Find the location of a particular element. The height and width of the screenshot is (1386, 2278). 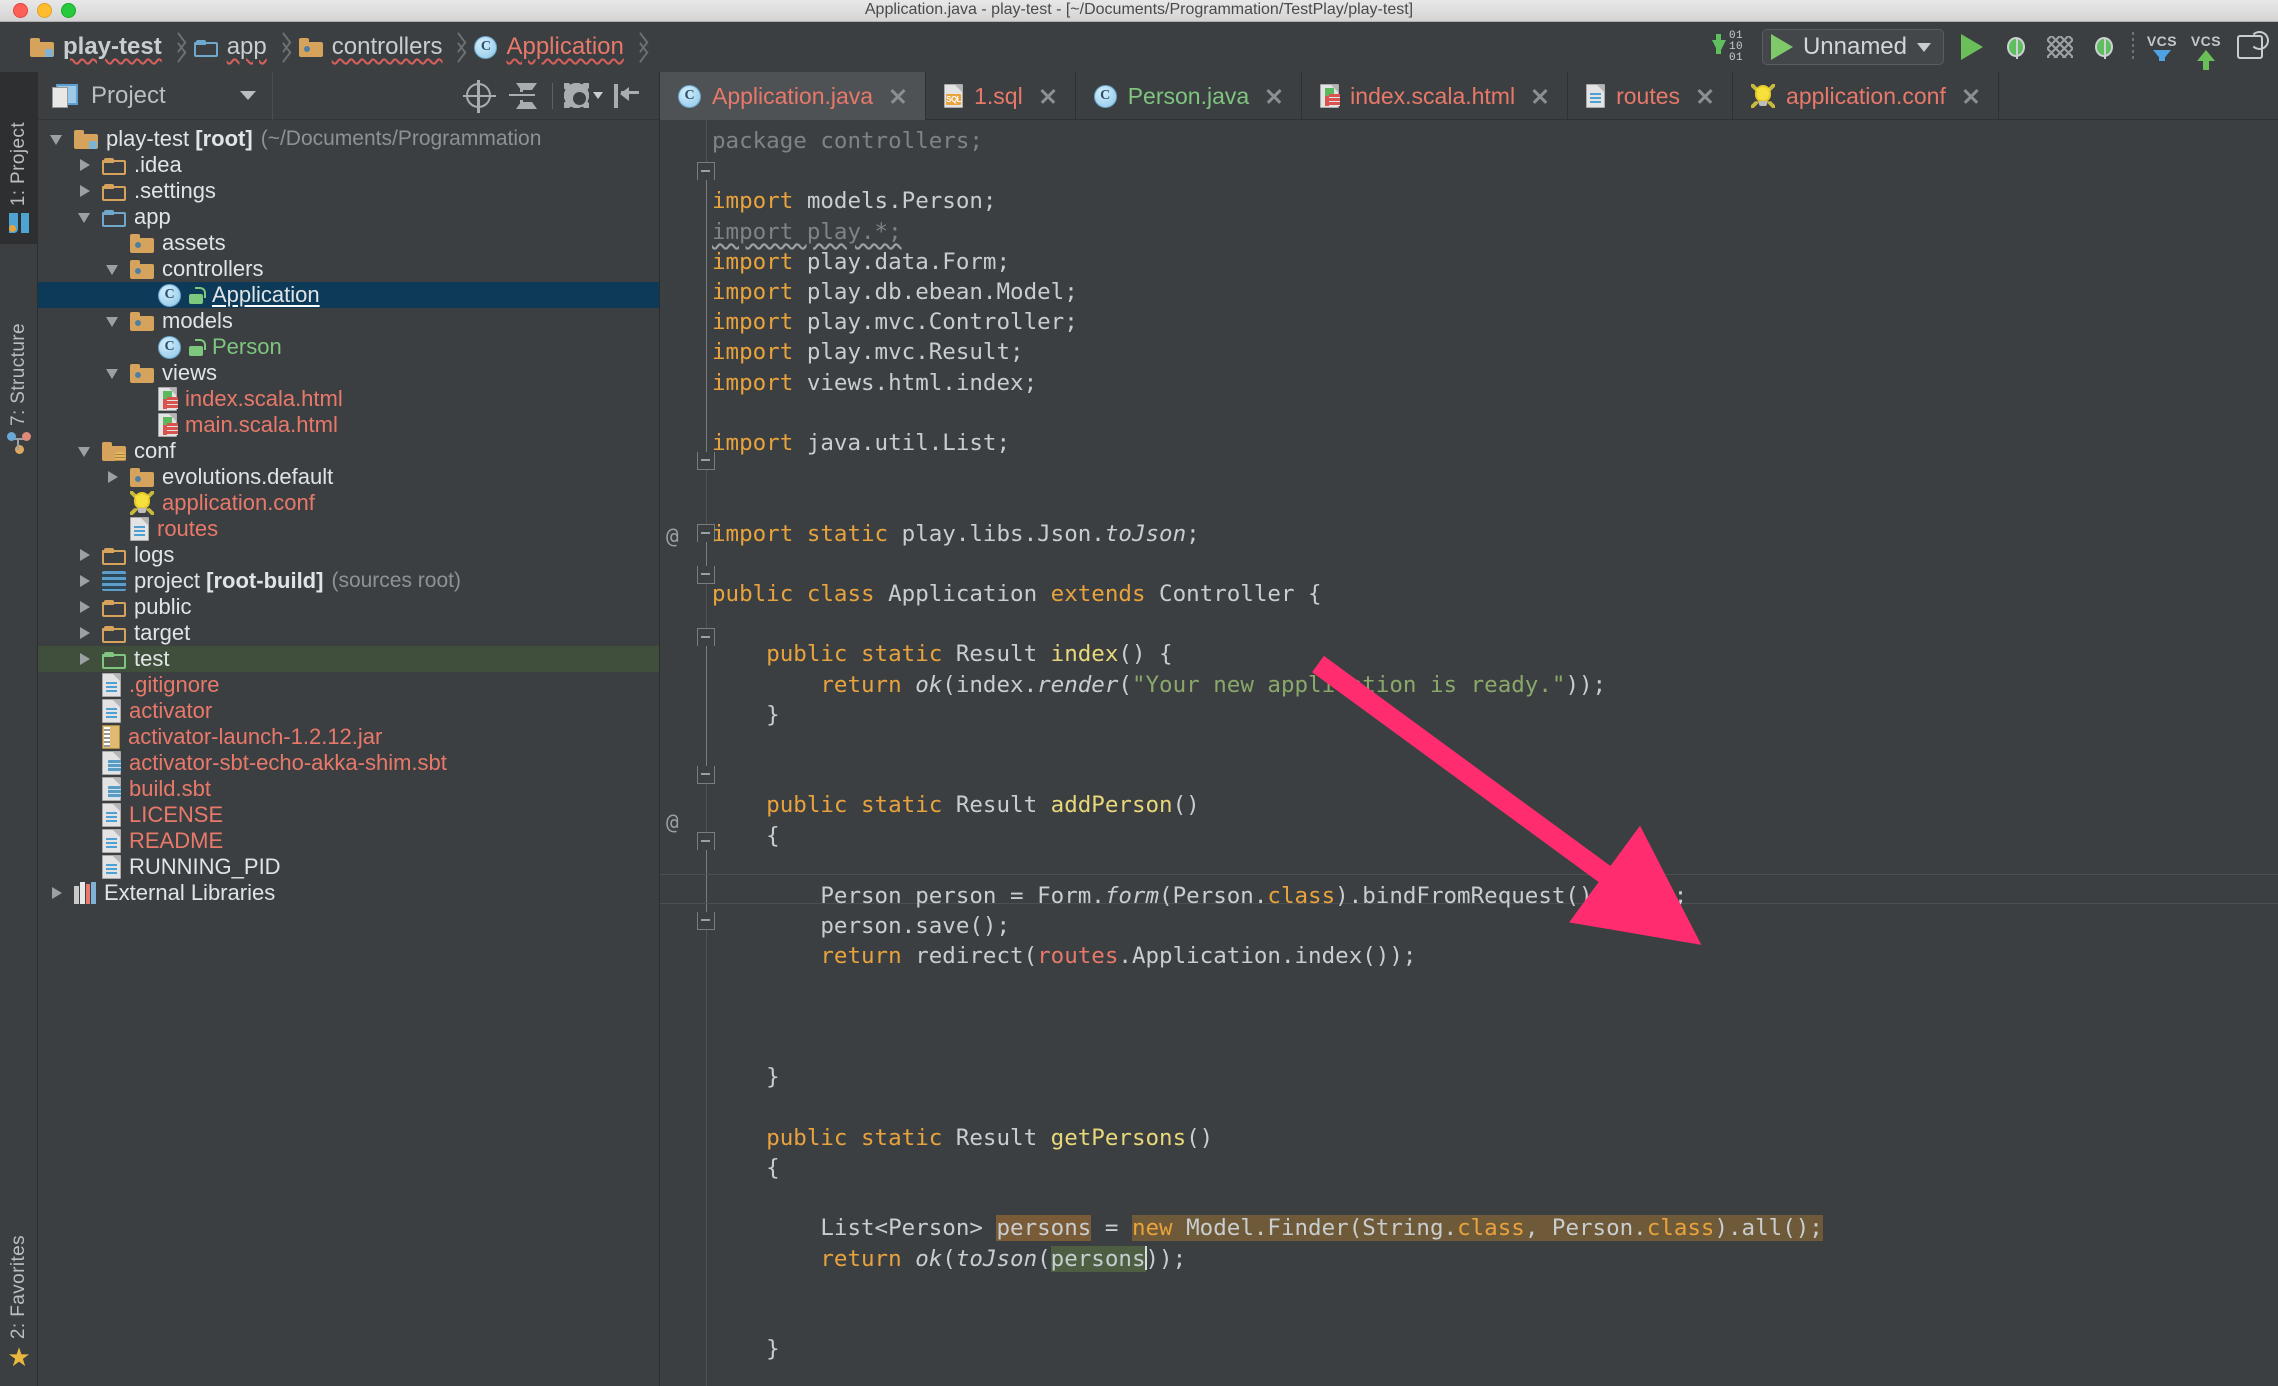

tree-item-models: models is located at coordinates (348, 321).